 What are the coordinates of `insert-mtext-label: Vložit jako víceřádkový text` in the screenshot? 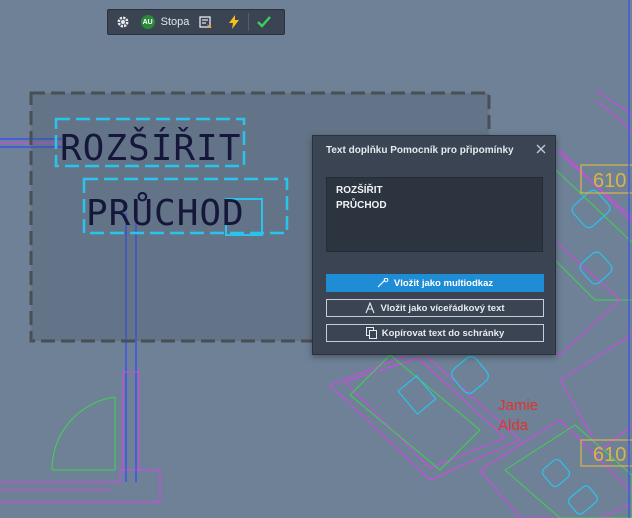 It's located at (442, 308).